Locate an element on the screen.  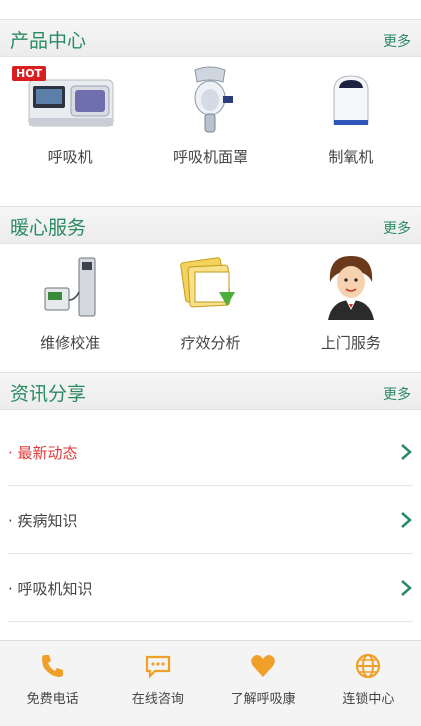
data-analysis-icon is located at coordinates (208, 282).